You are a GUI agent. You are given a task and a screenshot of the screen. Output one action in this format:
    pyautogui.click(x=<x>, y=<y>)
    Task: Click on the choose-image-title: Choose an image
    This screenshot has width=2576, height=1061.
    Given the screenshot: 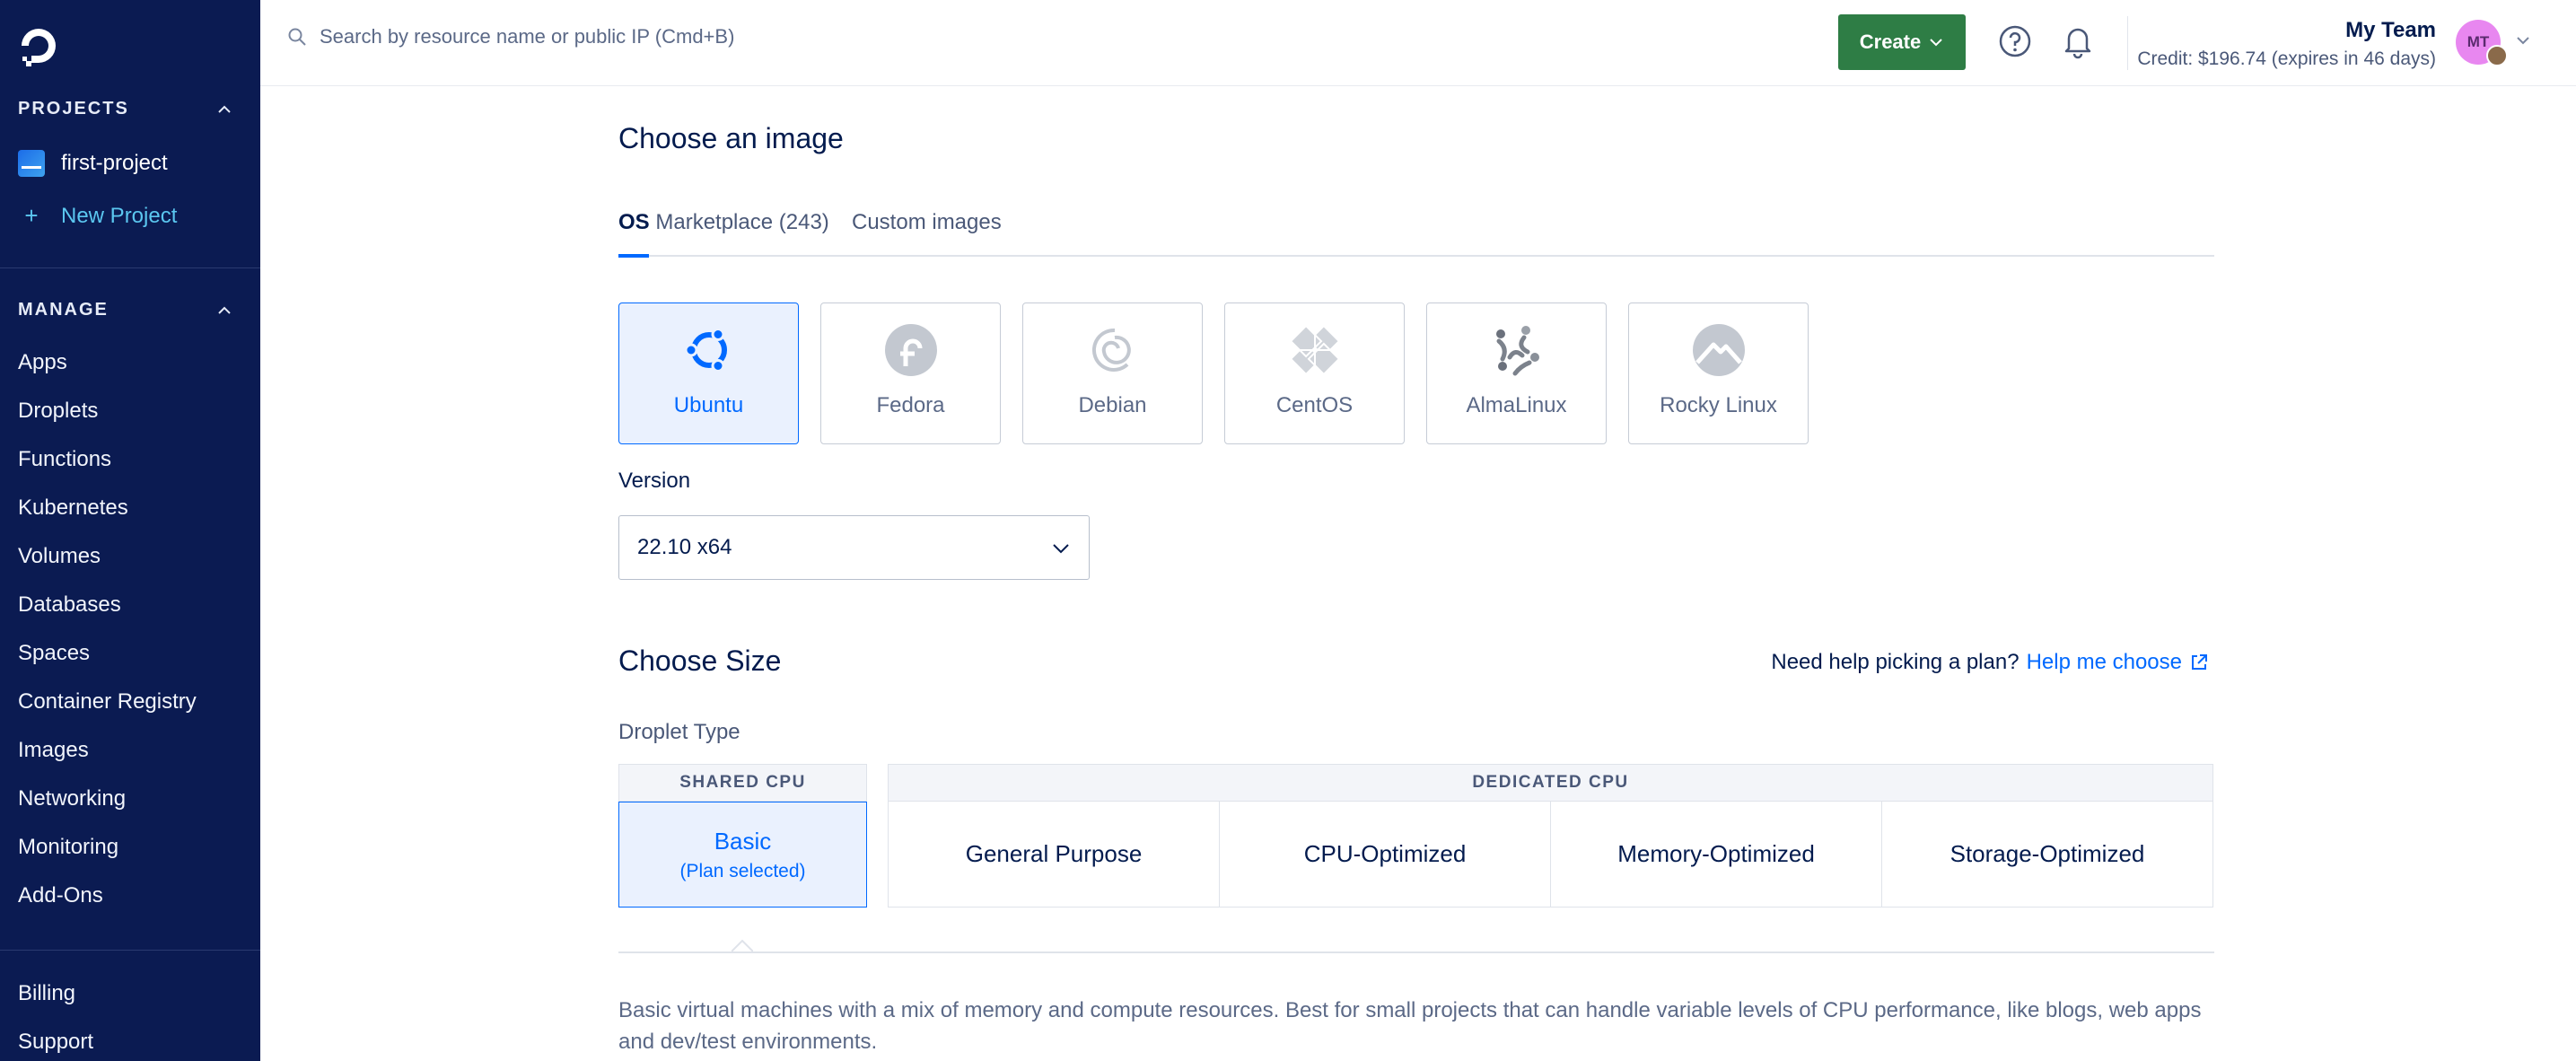 What is the action you would take?
    pyautogui.click(x=731, y=138)
    